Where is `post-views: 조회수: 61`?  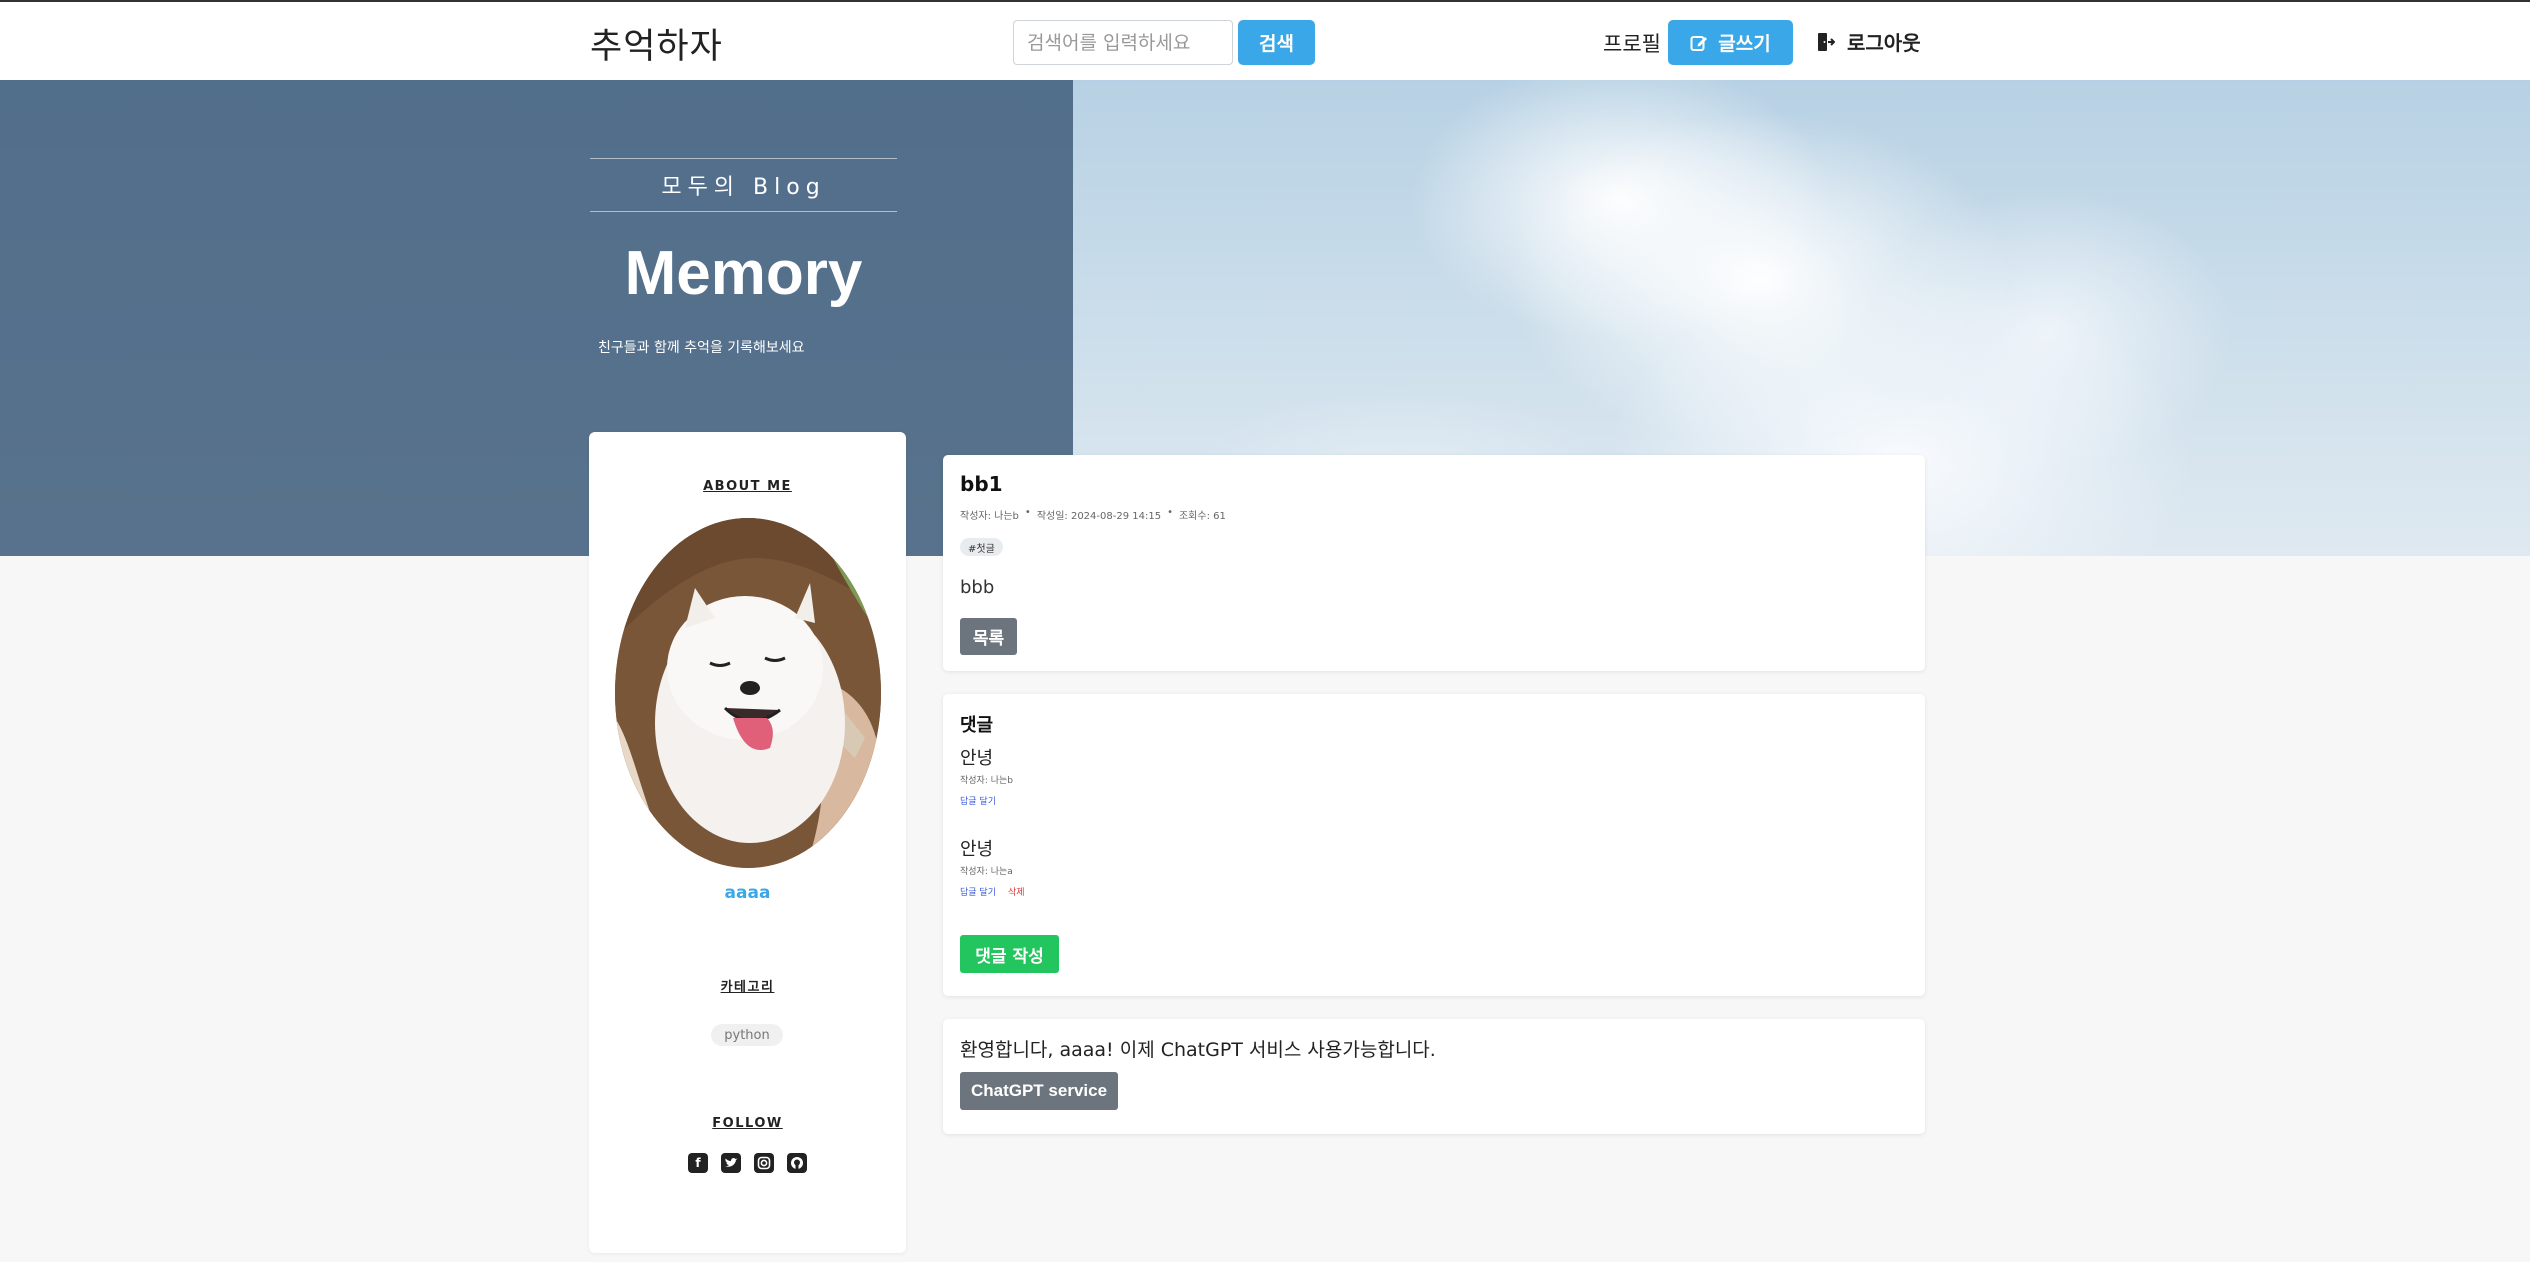
post-views: 조회수: 61 is located at coordinates (1202, 516).